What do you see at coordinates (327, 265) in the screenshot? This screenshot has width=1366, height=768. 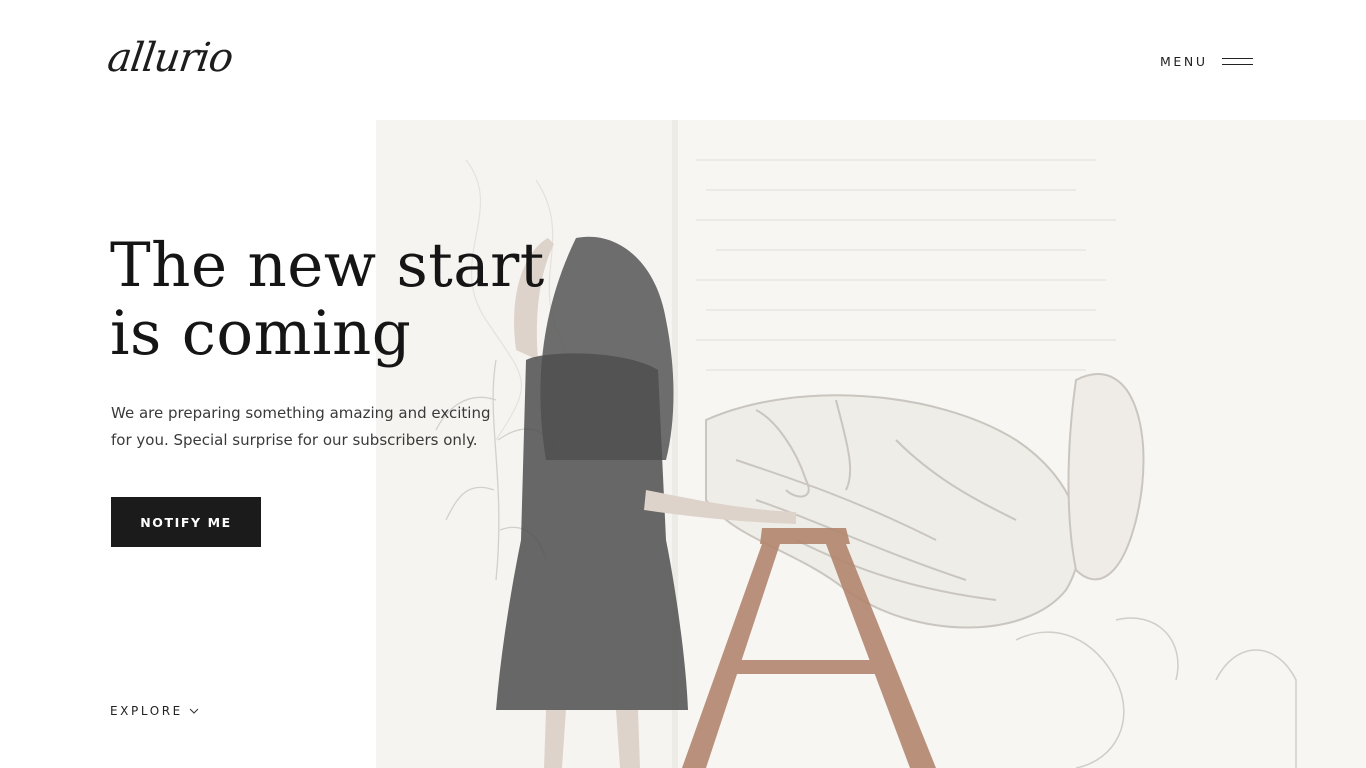 I see `page-title-line-1: The new start` at bounding box center [327, 265].